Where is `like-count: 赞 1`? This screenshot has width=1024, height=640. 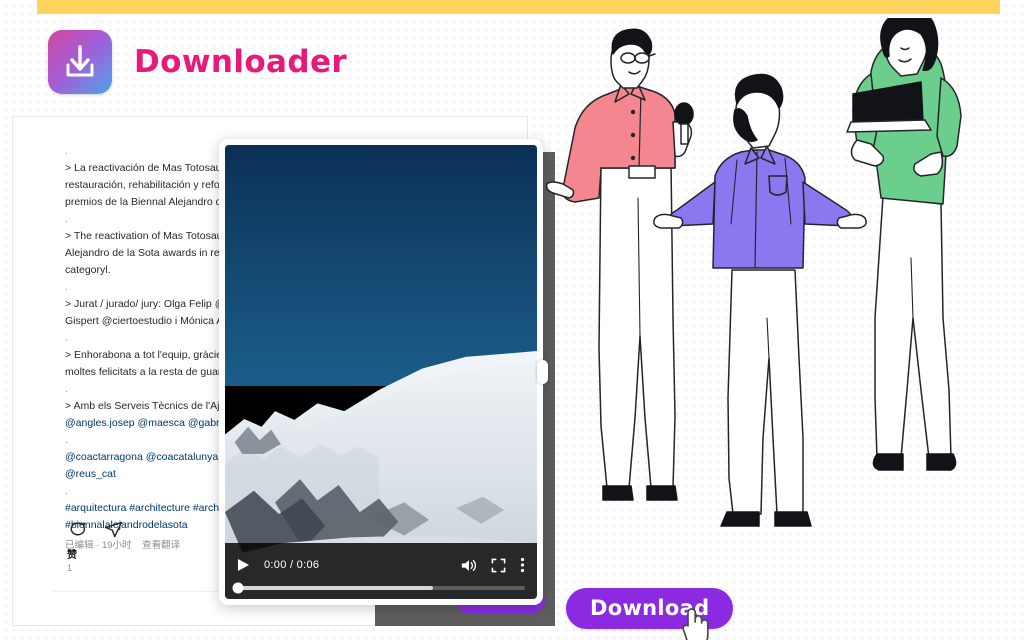 like-count: 赞 1 is located at coordinates (72, 562).